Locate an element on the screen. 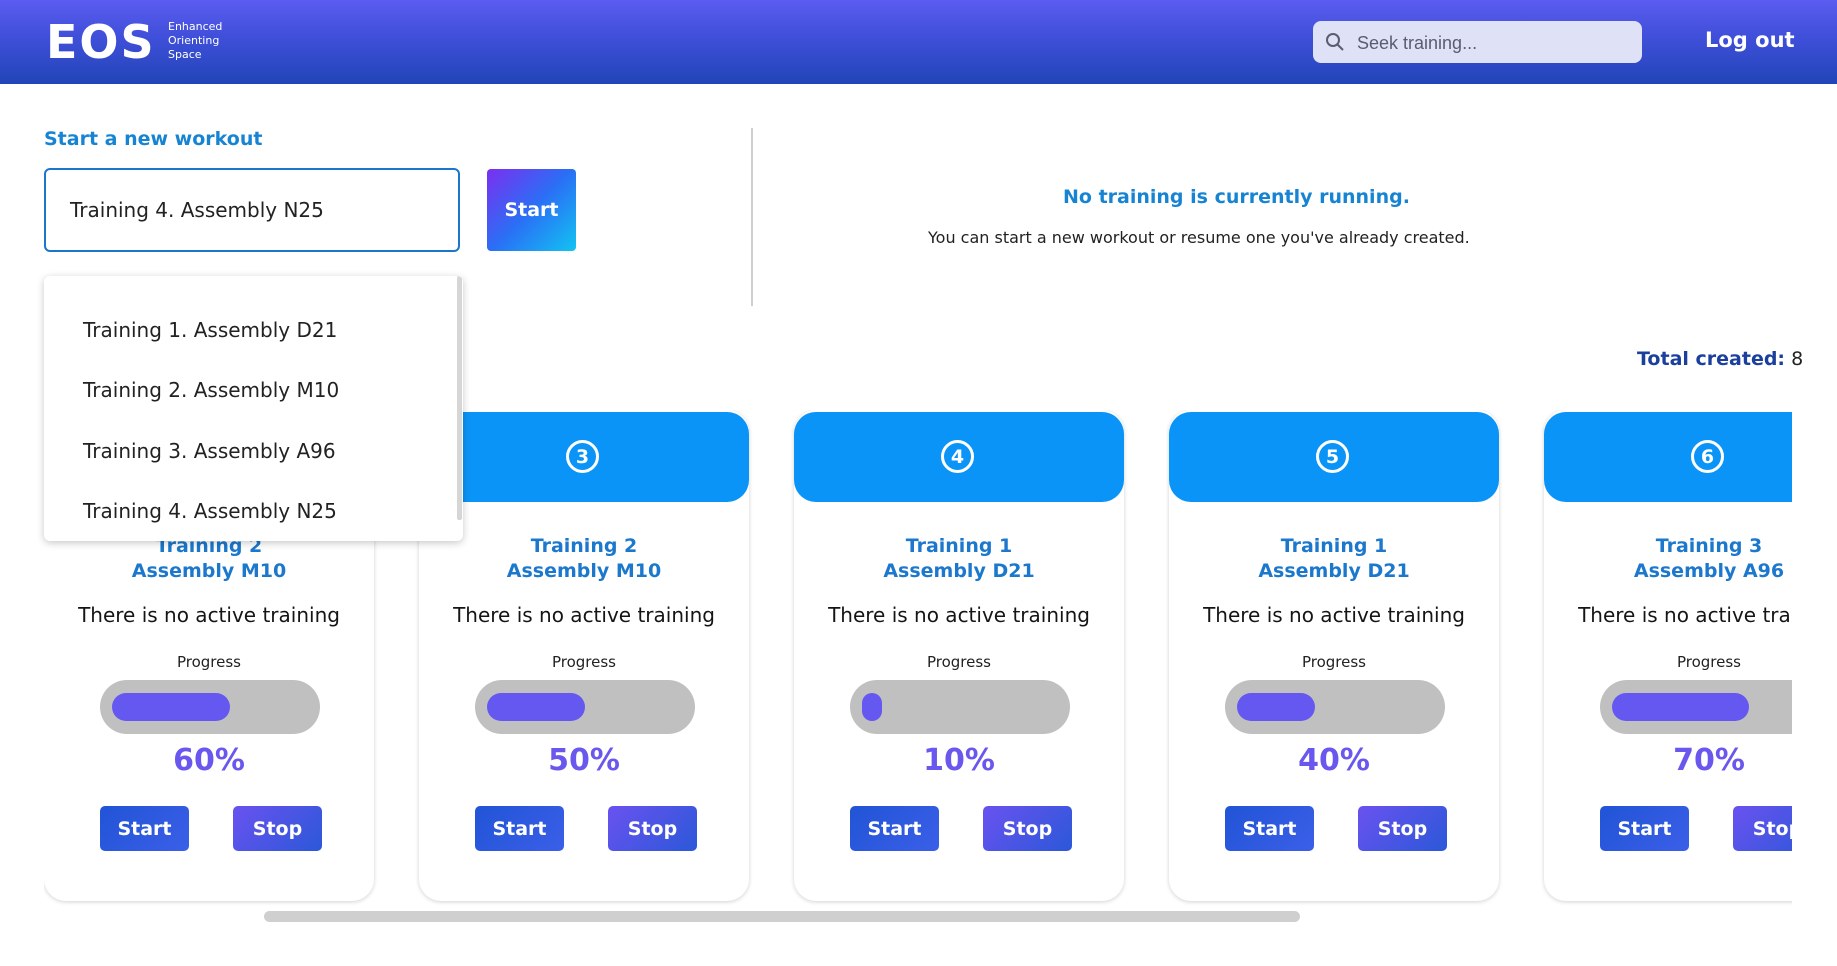 Image resolution: width=1837 pixels, height=966 pixels. search-icon is located at coordinates (1335, 42).